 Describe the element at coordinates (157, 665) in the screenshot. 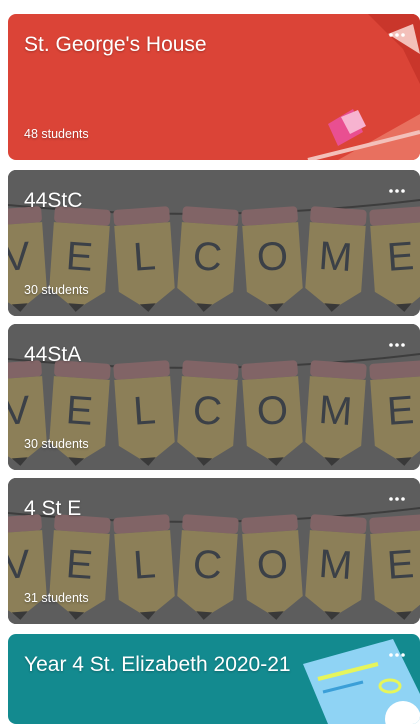

I see `class-title: Year 4 St. Elizabeth 2020-21` at that location.